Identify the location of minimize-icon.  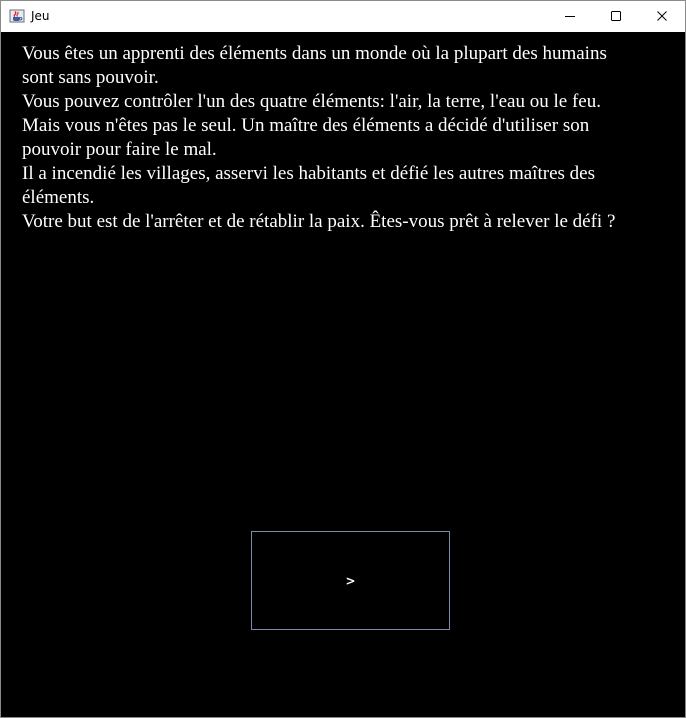
(570, 16).